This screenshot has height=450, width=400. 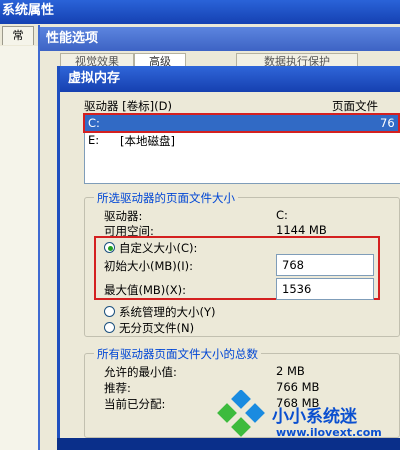 What do you see at coordinates (325, 289) in the screenshot?
I see `max-size-input: 1536` at bounding box center [325, 289].